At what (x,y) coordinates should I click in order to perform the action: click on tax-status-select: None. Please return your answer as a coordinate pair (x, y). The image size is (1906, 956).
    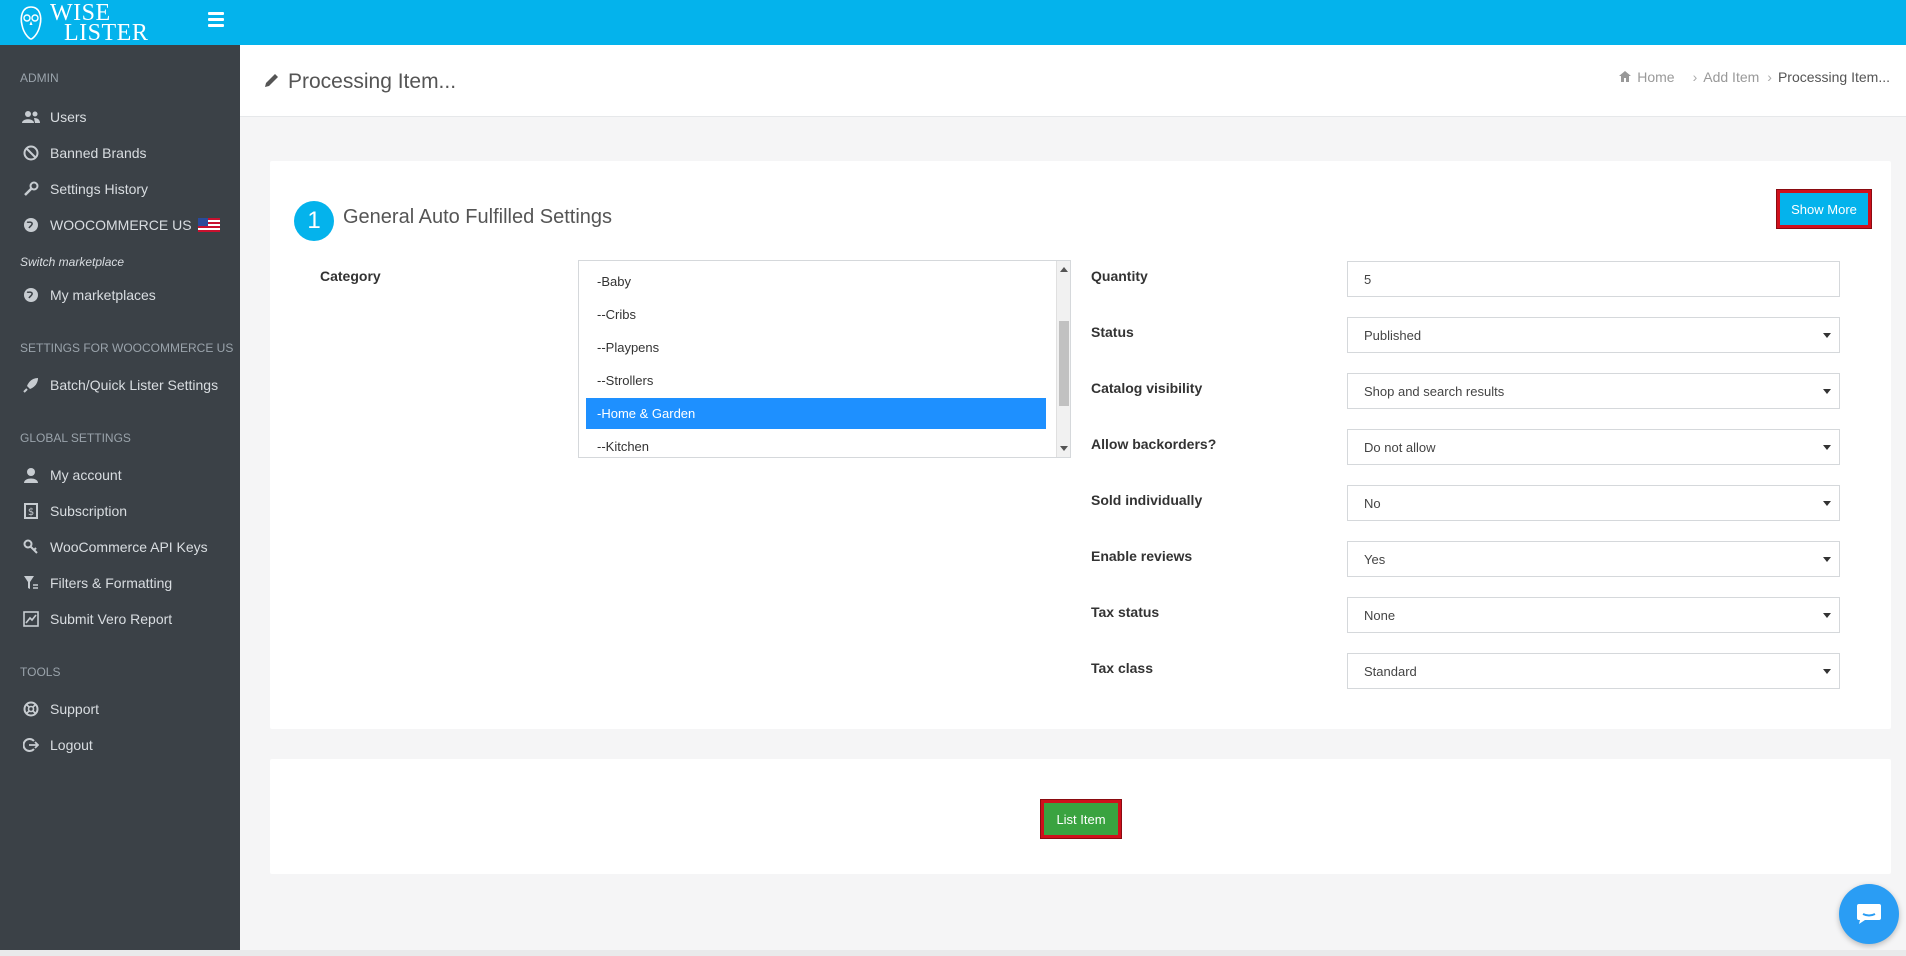
    Looking at the image, I should click on (1593, 615).